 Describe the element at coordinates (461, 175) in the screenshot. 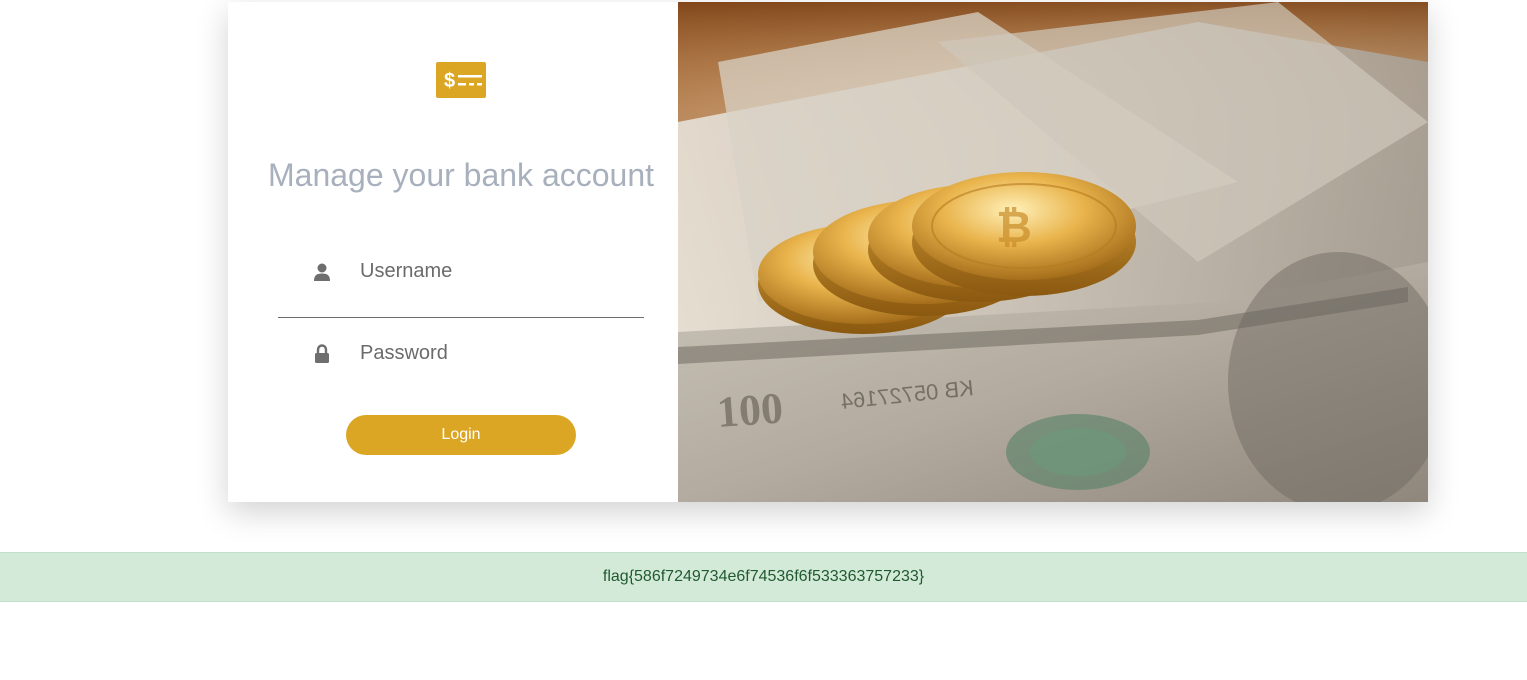

I see `page-title: Manage your bank account` at that location.